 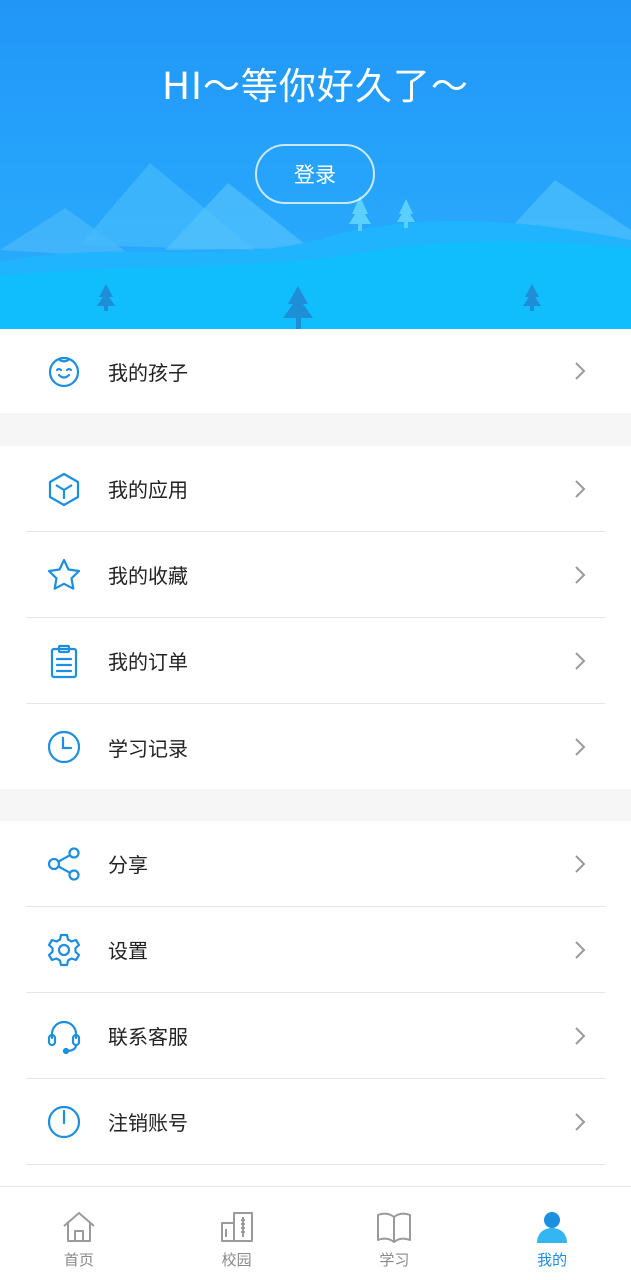 I want to click on menu-item-my-orders: 我的订单, so click(x=315, y=661).